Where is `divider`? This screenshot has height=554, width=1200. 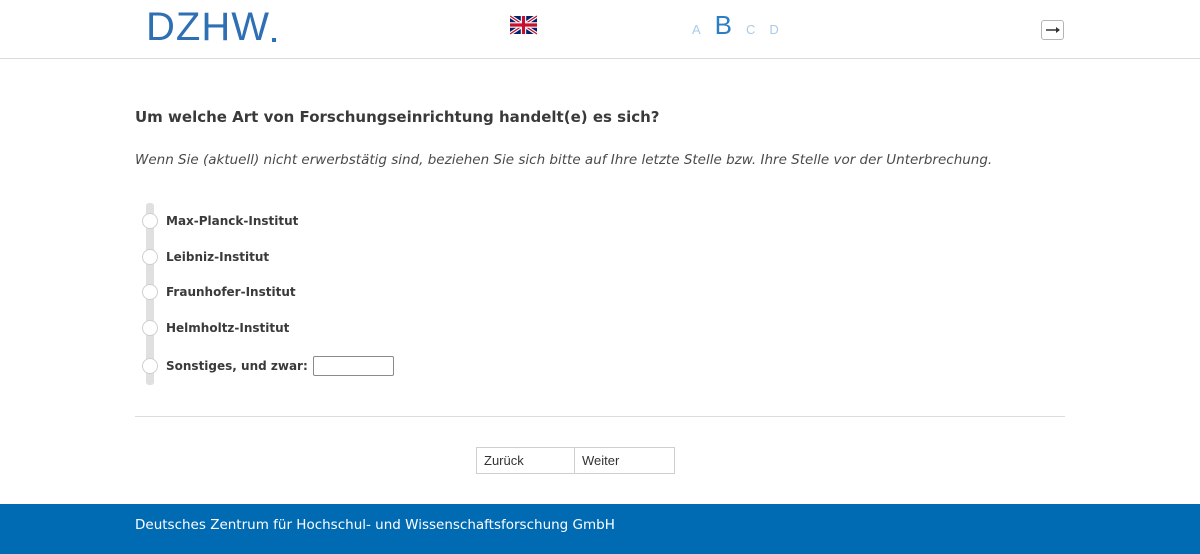 divider is located at coordinates (600, 416).